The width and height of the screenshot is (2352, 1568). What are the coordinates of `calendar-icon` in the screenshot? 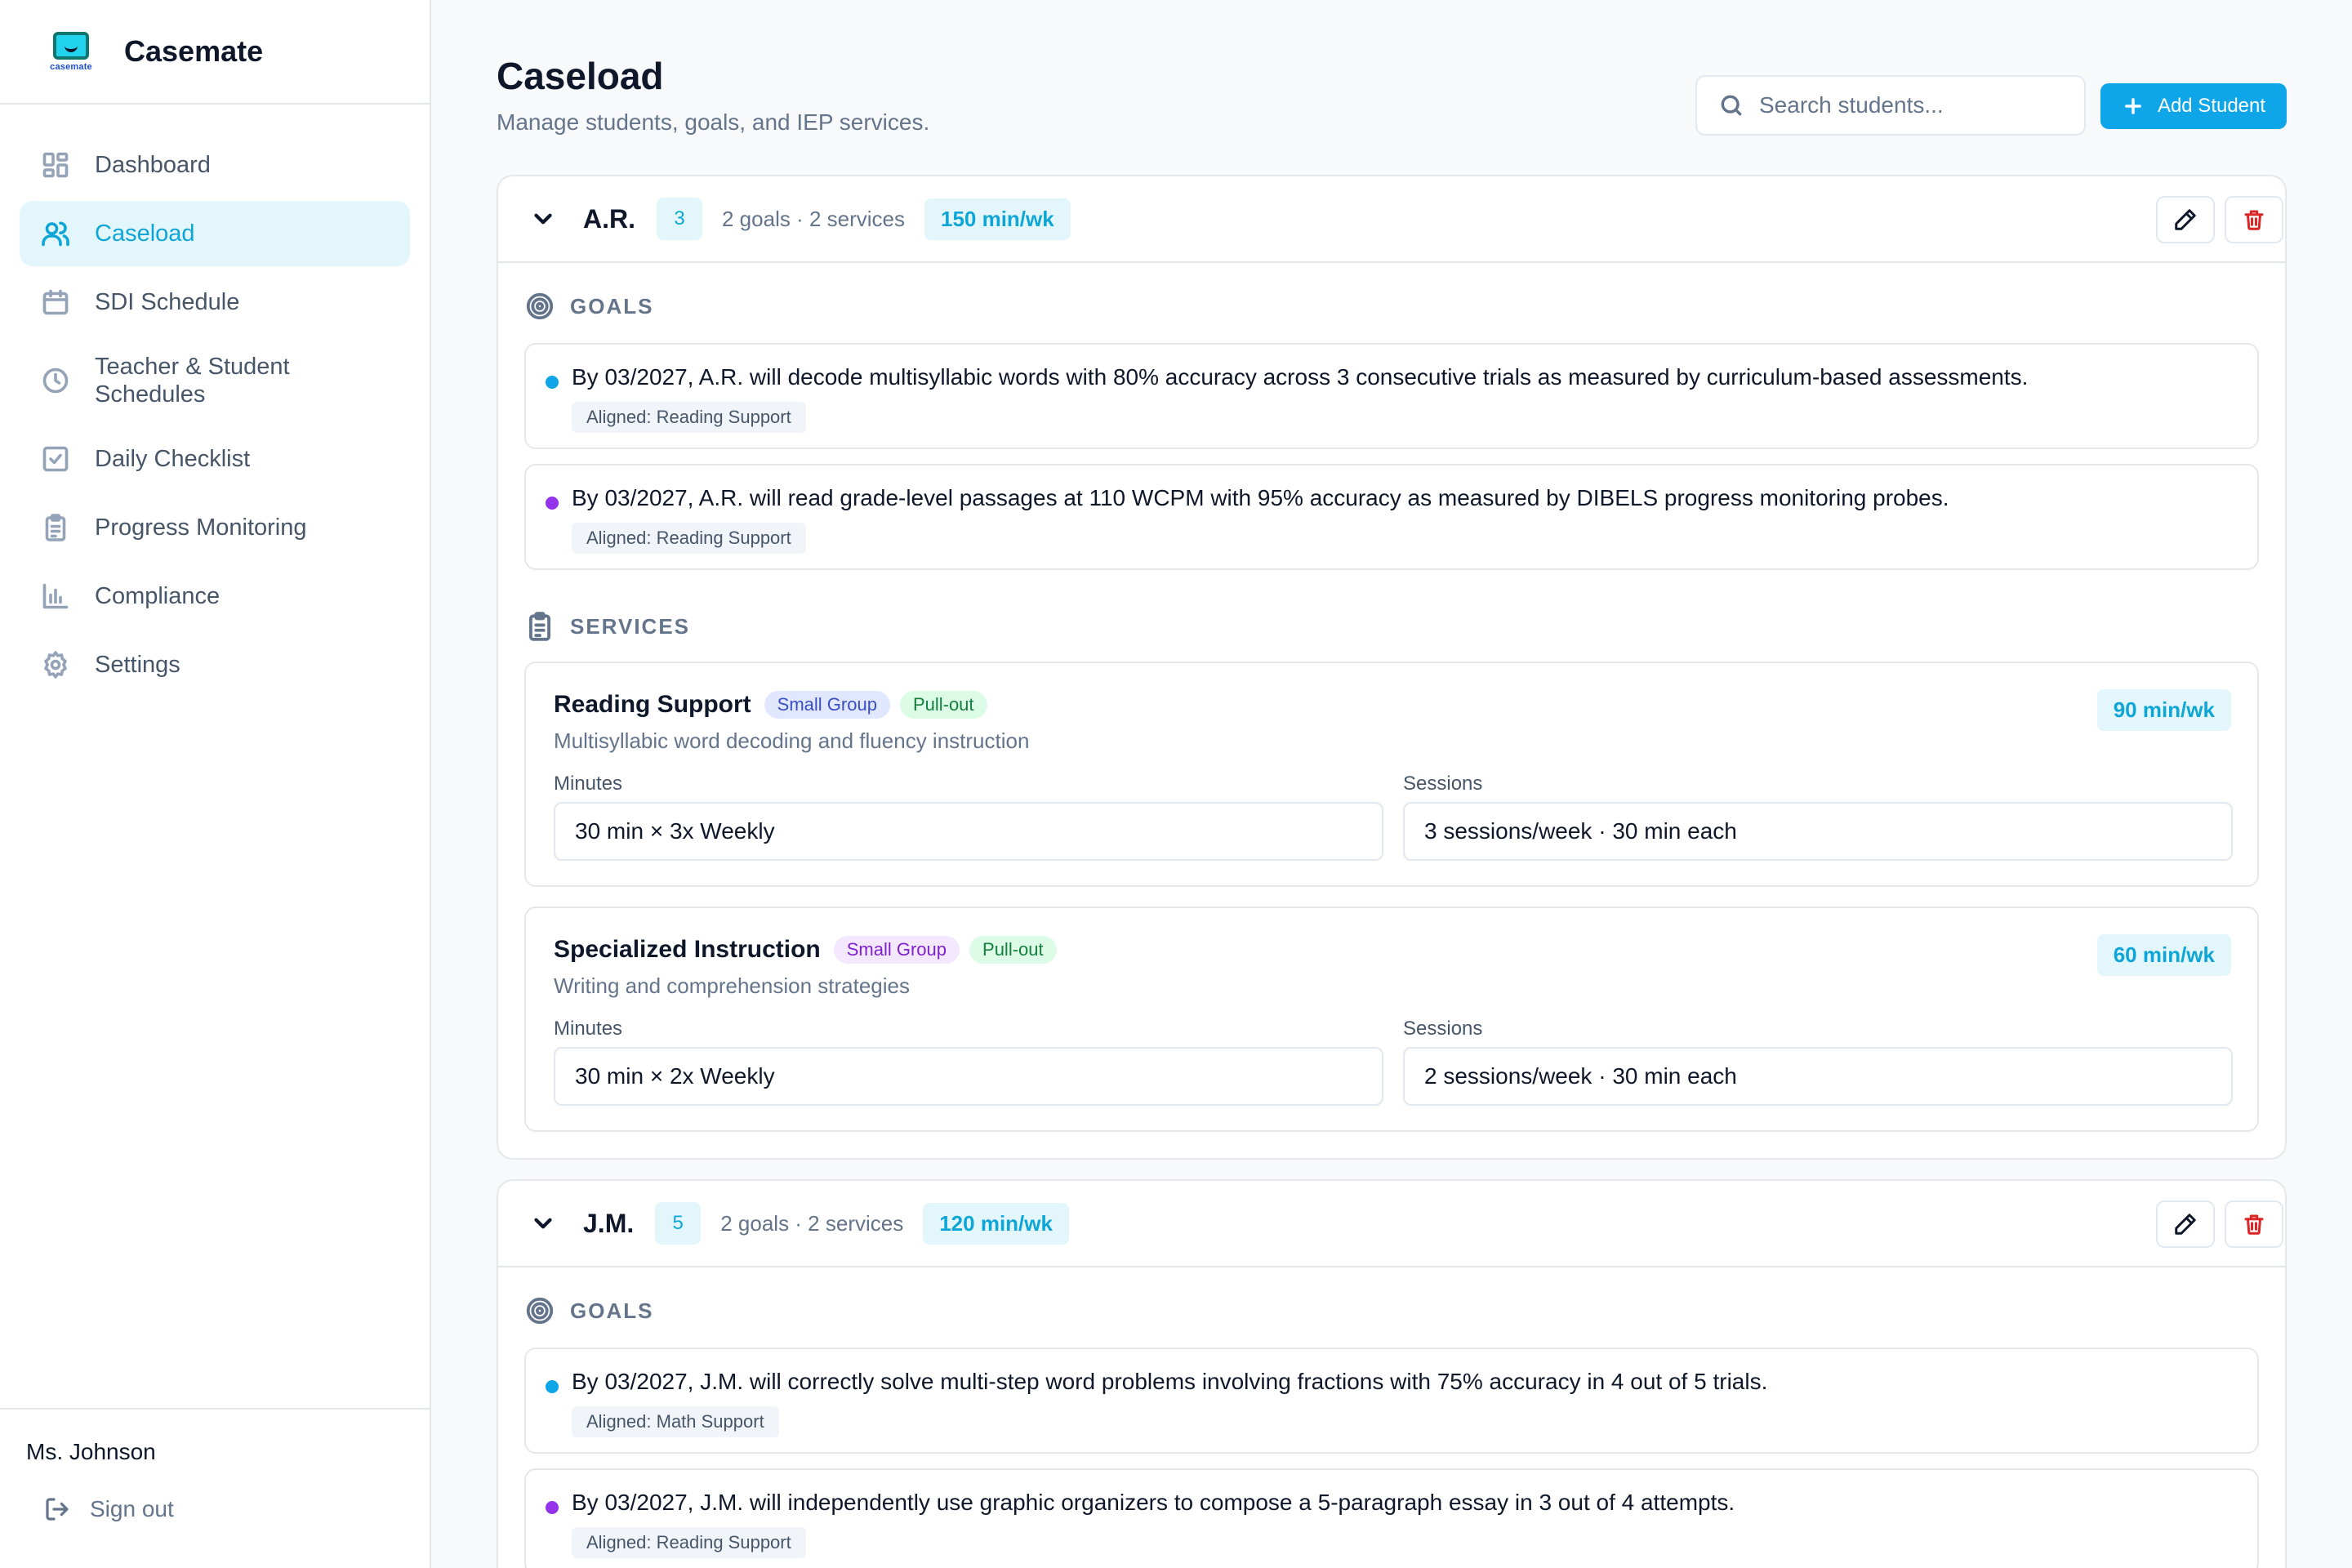 It's located at (55, 302).